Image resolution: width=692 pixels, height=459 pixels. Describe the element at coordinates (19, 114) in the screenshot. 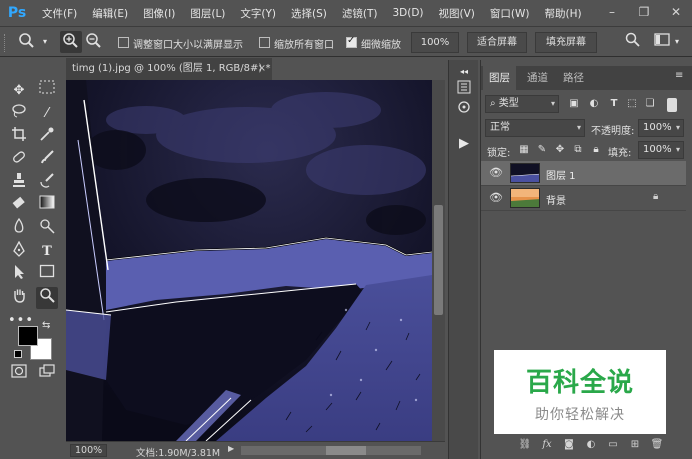

I see `lasso-tool-icon` at that location.